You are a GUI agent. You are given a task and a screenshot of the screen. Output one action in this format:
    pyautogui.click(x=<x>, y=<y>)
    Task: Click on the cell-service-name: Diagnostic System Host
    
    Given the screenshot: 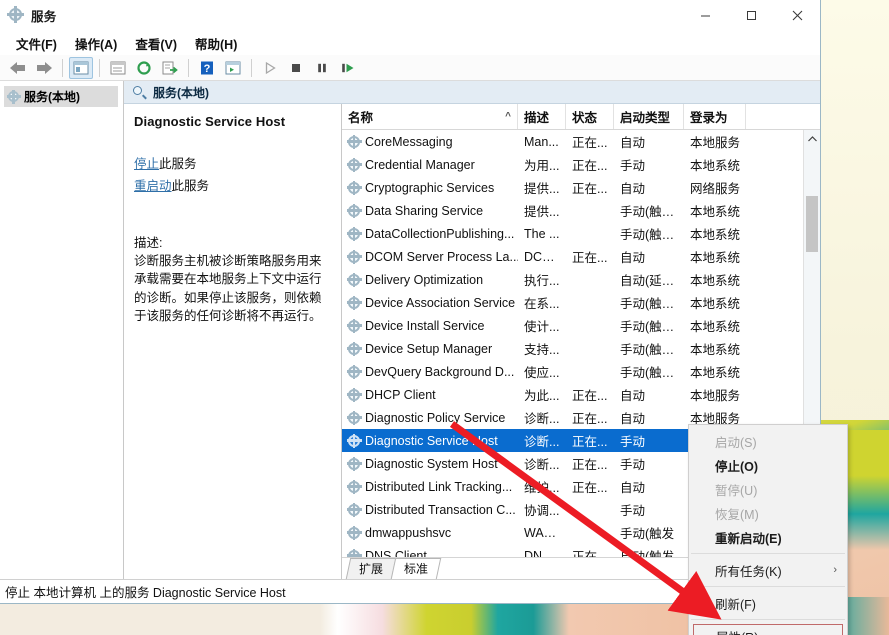 What is the action you would take?
    pyautogui.click(x=430, y=463)
    